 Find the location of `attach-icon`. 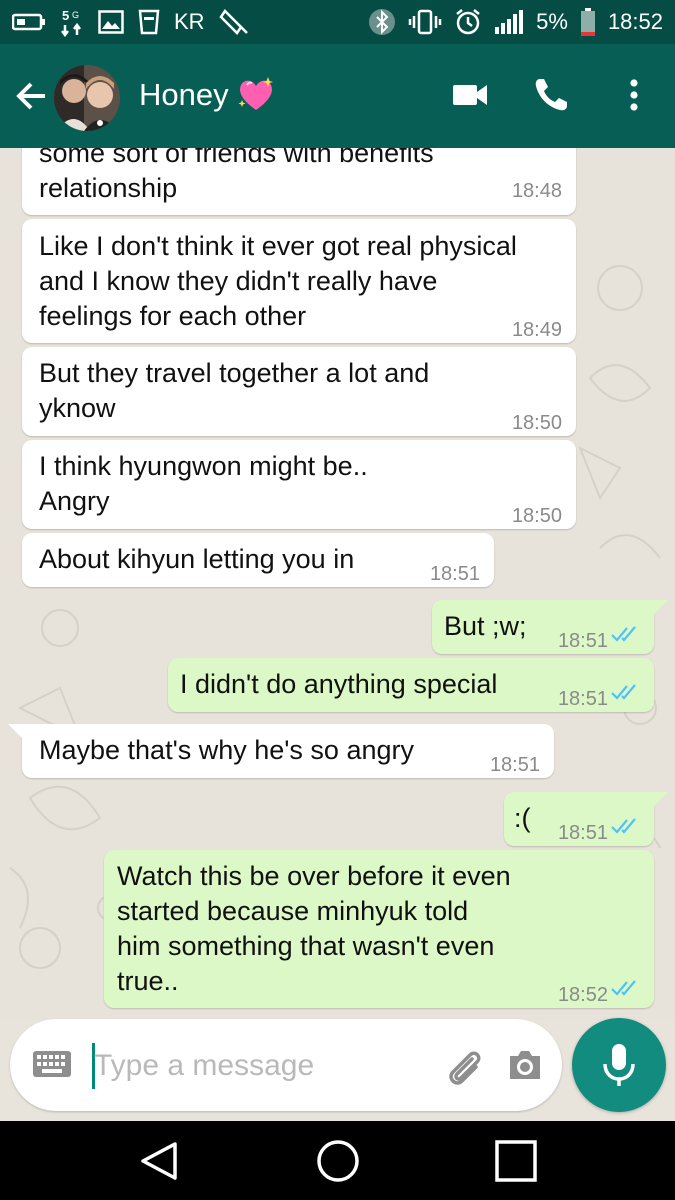

attach-icon is located at coordinates (464, 1069).